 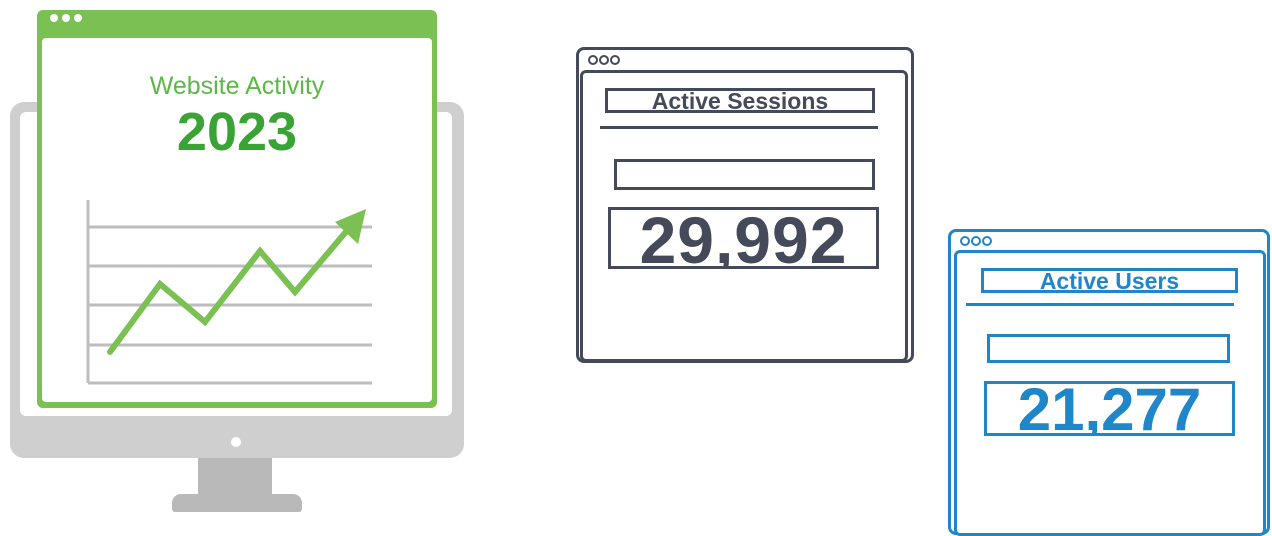 I want to click on monitor-stand-neck, so click(x=235, y=477).